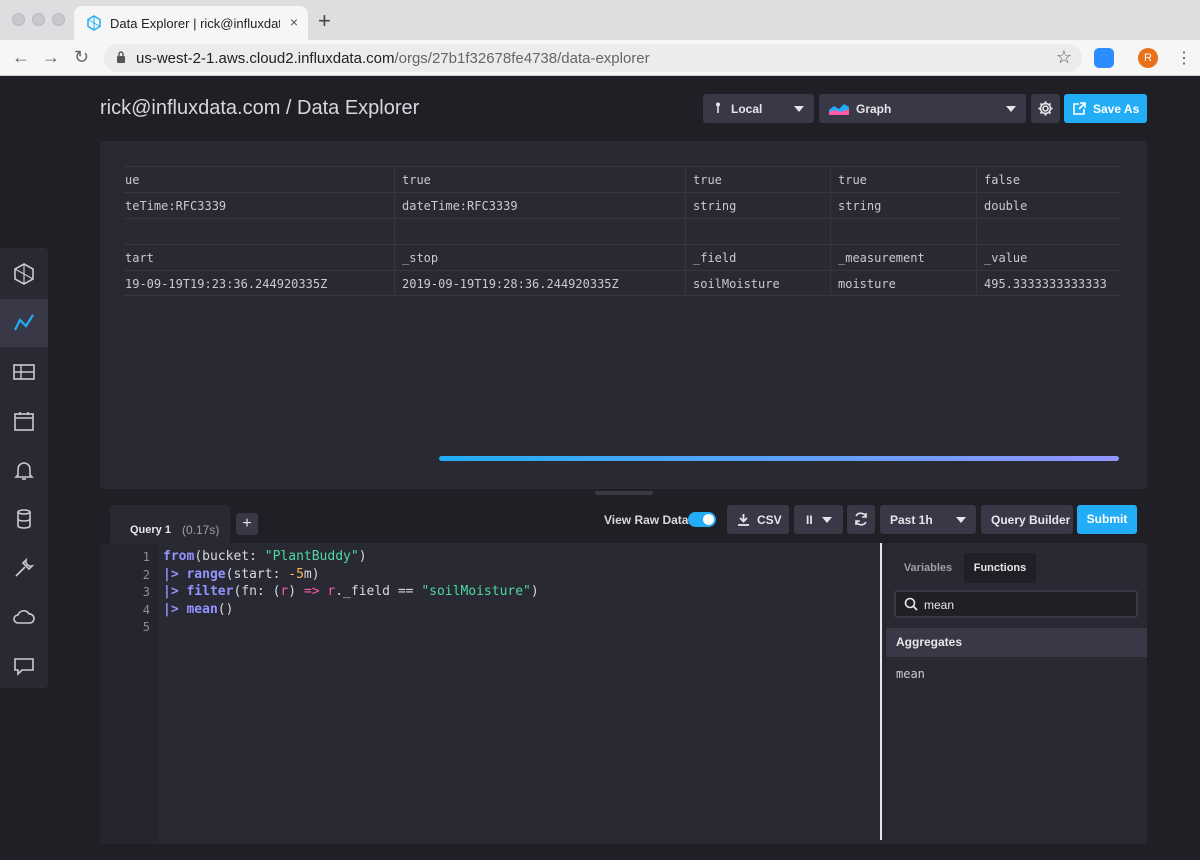 This screenshot has height=860, width=1200. What do you see at coordinates (922, 108) in the screenshot?
I see `view-type-dropdown: Graph` at bounding box center [922, 108].